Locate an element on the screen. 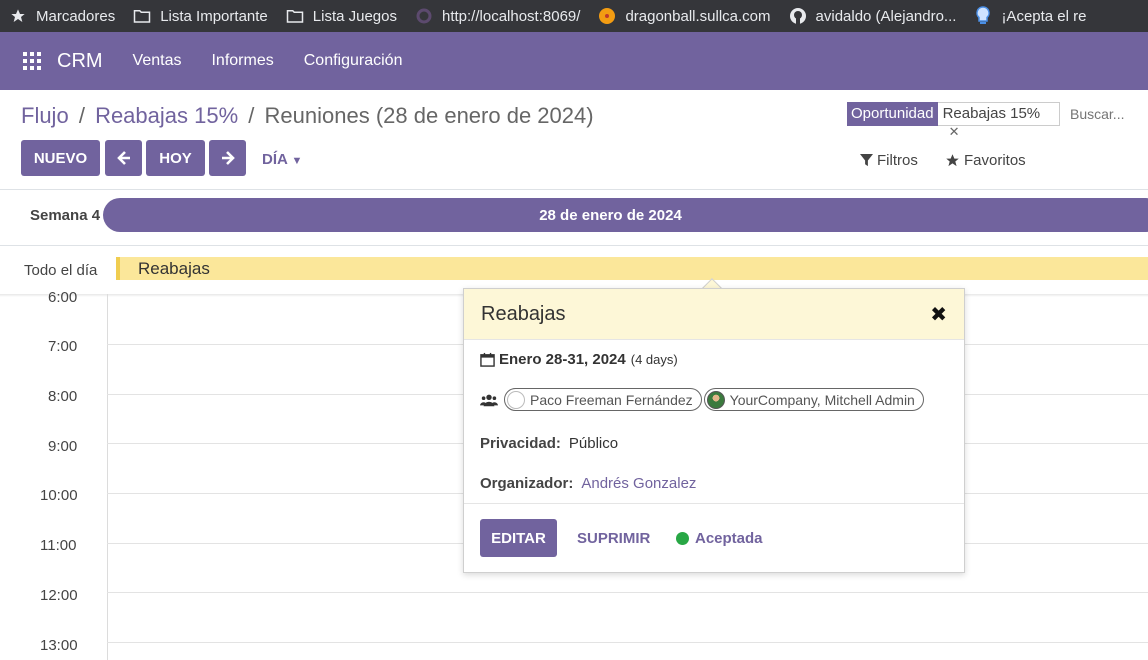  menu-informes: Informes is located at coordinates (242, 61).